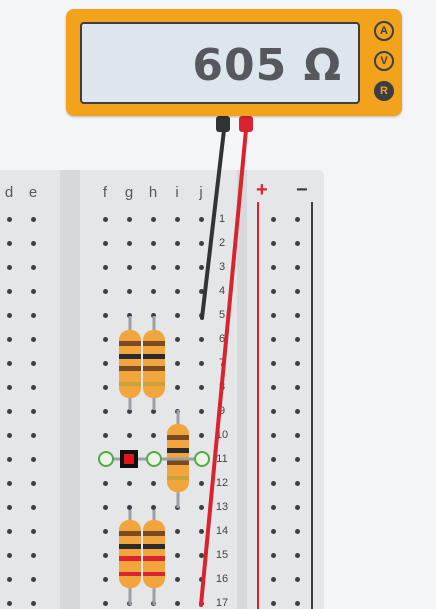  What do you see at coordinates (223, 124) in the screenshot?
I see `common-probe-plug` at bounding box center [223, 124].